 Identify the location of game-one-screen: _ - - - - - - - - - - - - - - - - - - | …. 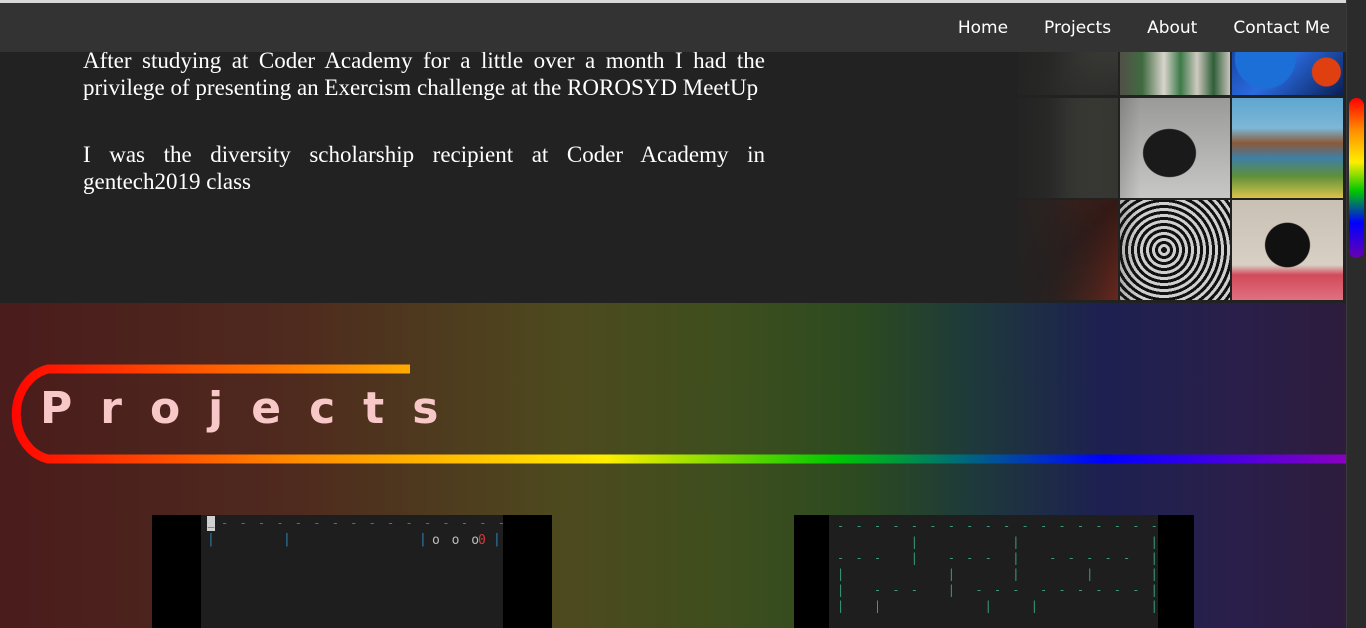
(352, 571).